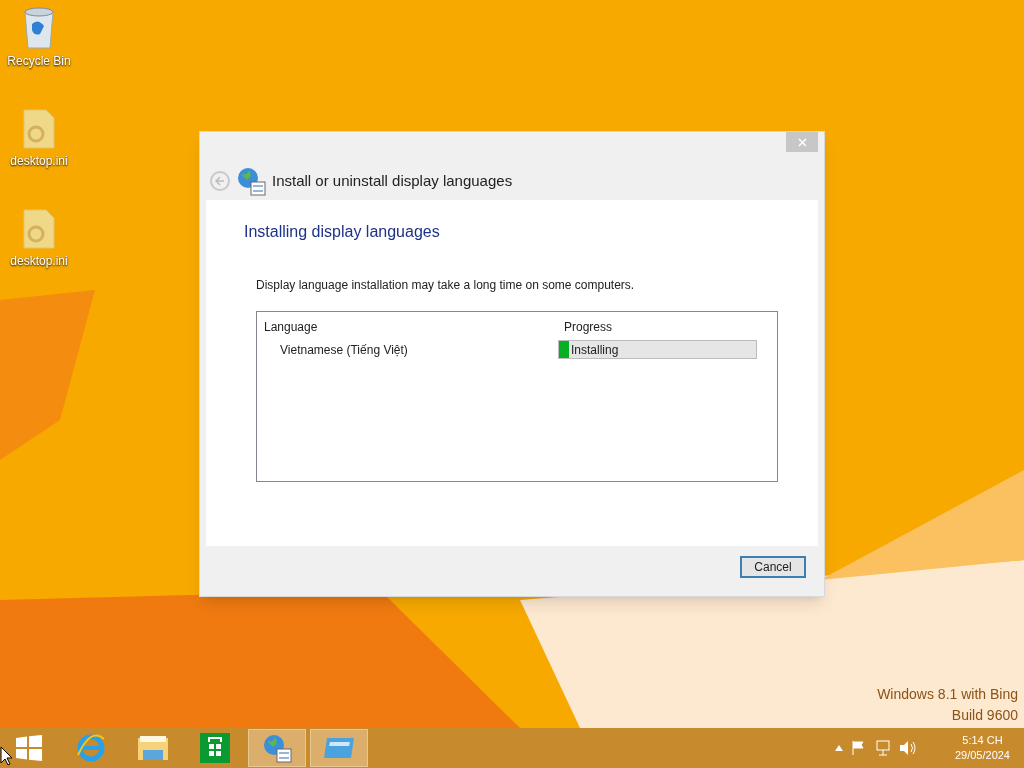  Describe the element at coordinates (588, 327) in the screenshot. I see `column-header: Progress` at that location.